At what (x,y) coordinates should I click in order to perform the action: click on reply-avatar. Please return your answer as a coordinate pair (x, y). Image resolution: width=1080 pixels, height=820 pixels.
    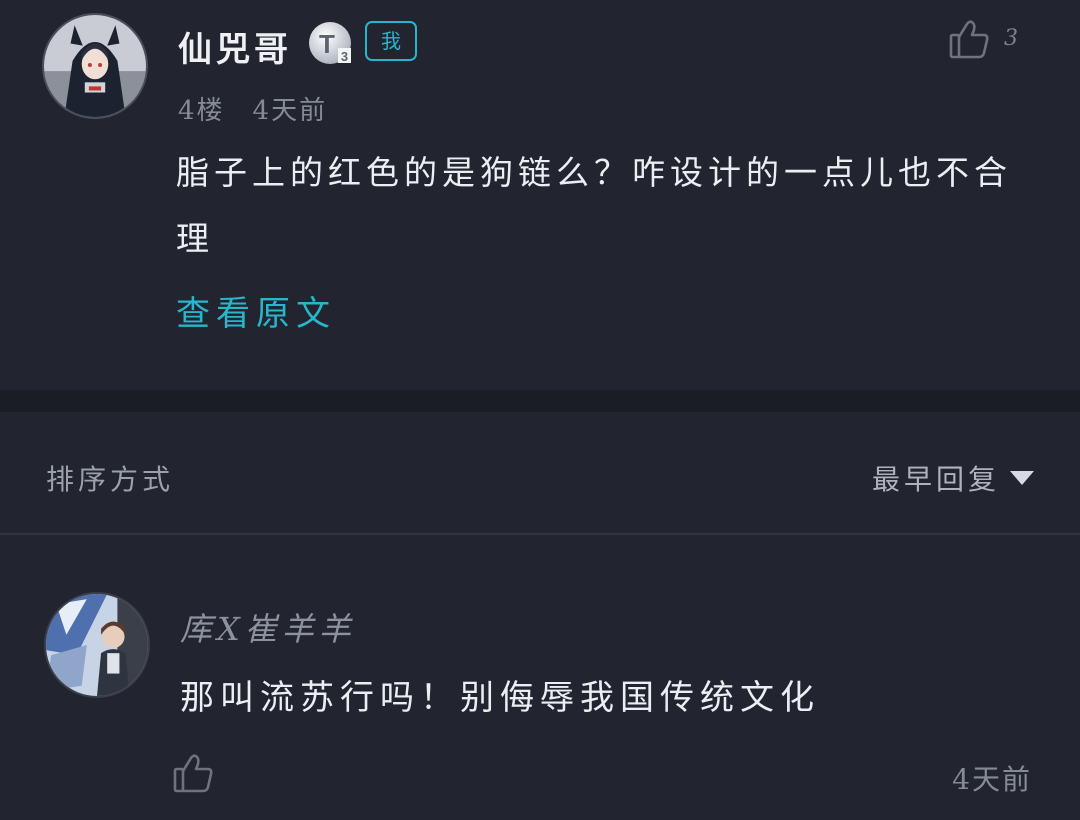
    Looking at the image, I should click on (97, 645).